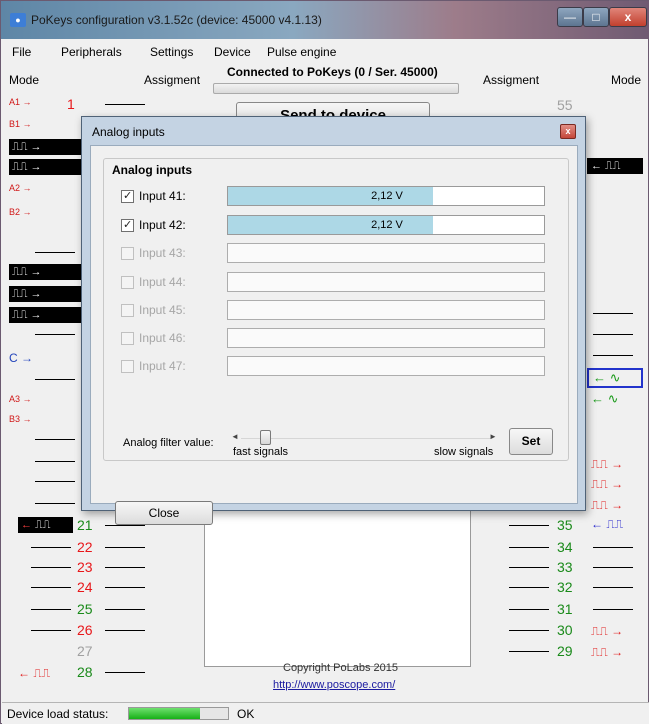 Image resolution: width=649 pixels, height=724 pixels. I want to click on analog-signal-a1: A1 →, so click(20, 102).